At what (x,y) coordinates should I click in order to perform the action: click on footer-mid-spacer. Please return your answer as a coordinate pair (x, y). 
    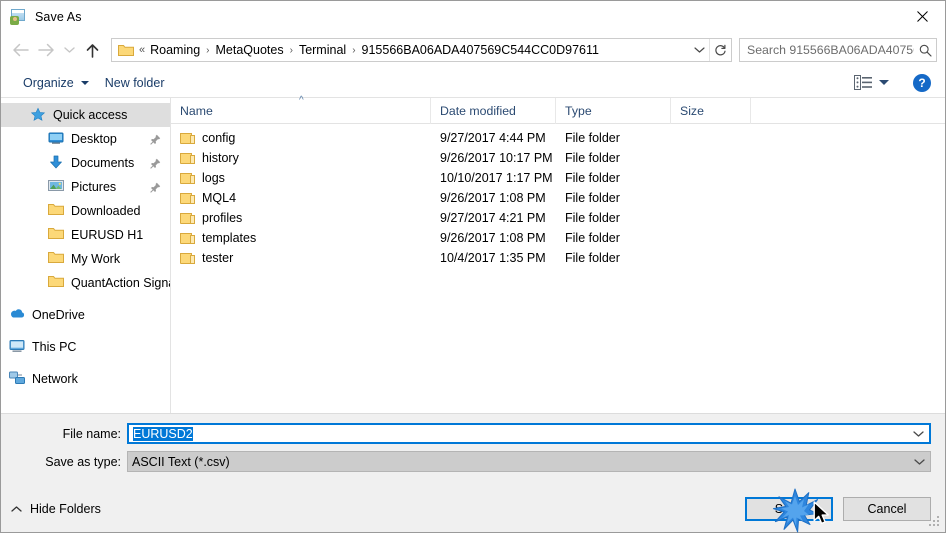
    Looking at the image, I should click on (473, 447).